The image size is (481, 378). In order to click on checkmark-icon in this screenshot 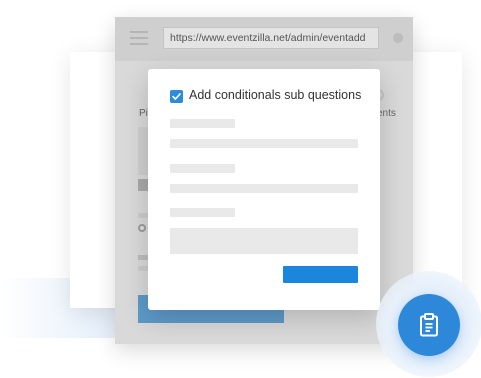, I will do `click(176, 96)`.